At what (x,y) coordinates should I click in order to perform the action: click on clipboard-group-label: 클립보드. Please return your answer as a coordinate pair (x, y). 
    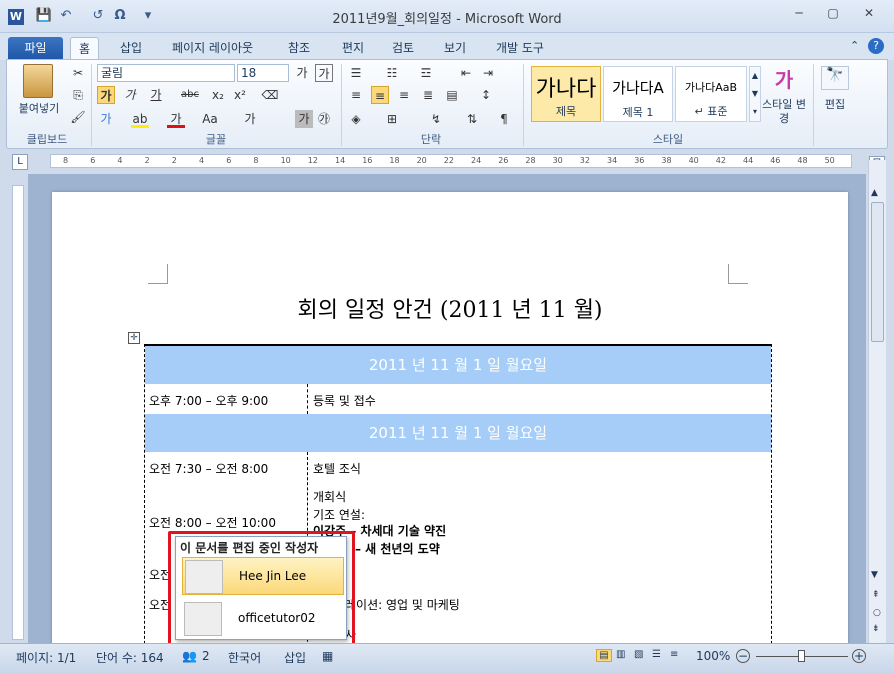
    Looking at the image, I should click on (47, 139).